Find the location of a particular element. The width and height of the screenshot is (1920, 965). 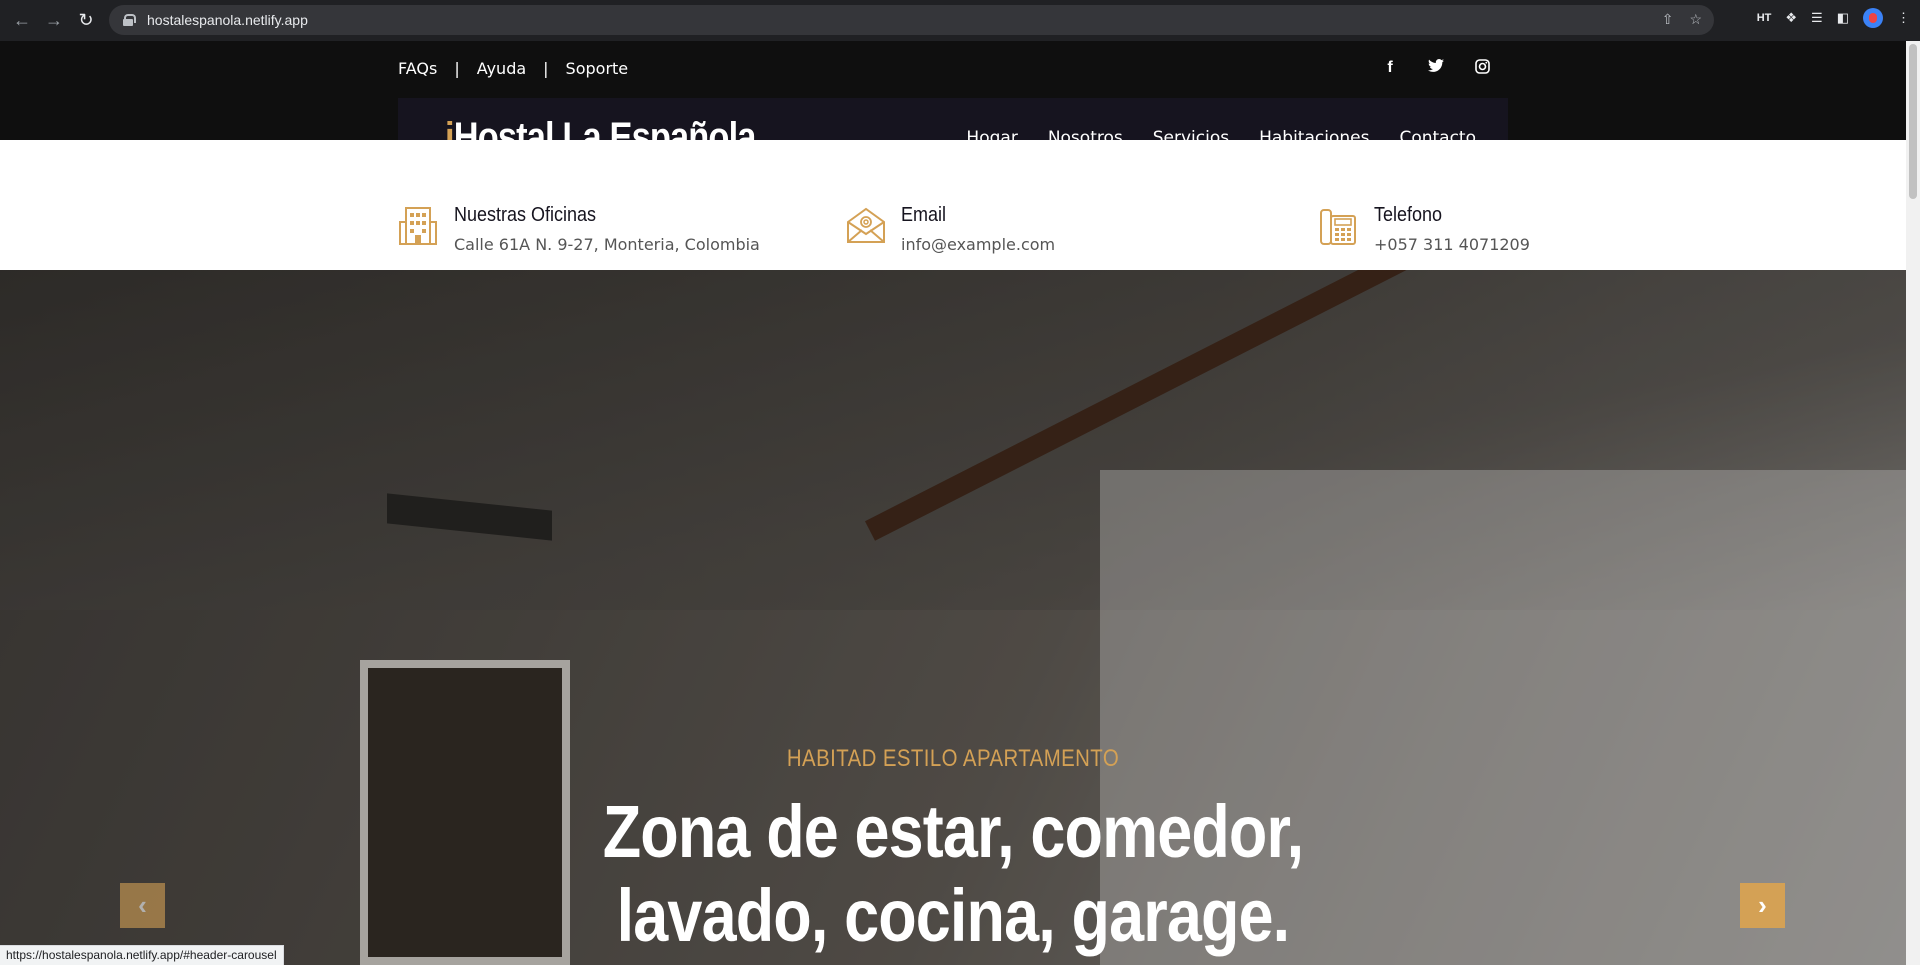

carousel-next-button: › is located at coordinates (1762, 905).